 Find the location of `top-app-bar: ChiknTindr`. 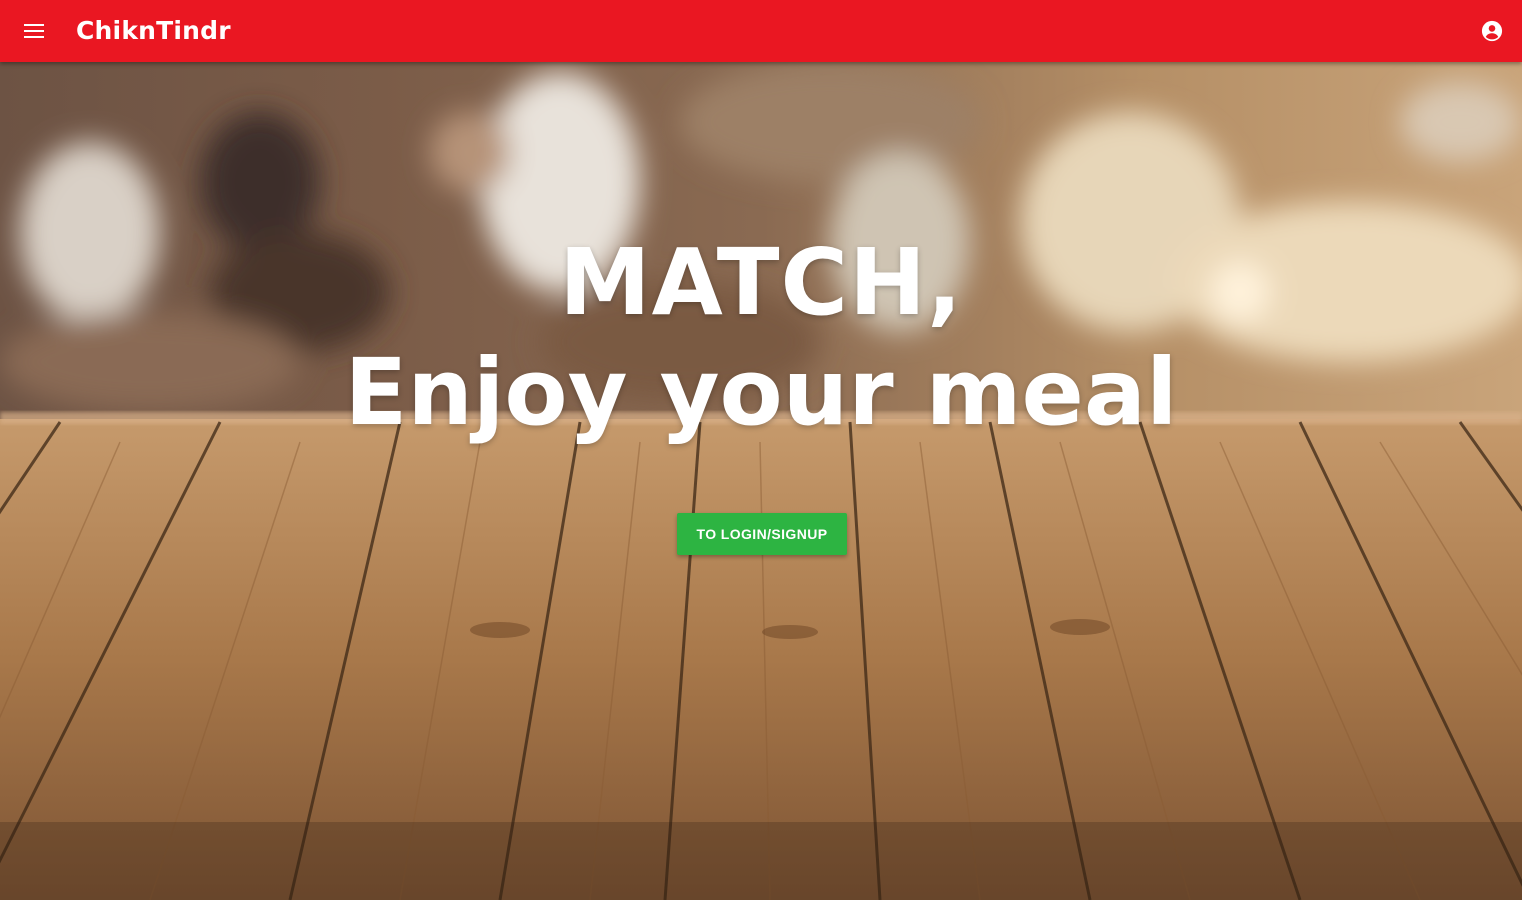

top-app-bar: ChiknTindr is located at coordinates (761, 31).